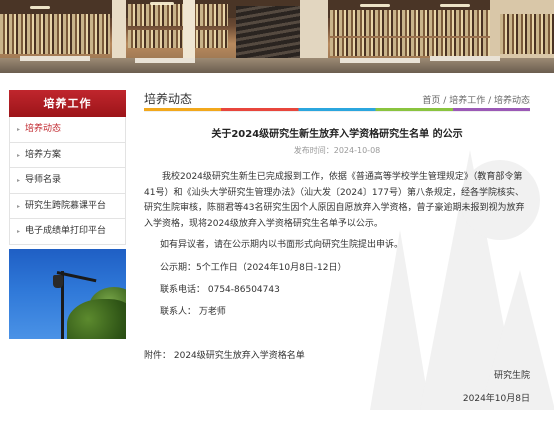  I want to click on breadcrumb-training-news: 培养动态, so click(512, 101).